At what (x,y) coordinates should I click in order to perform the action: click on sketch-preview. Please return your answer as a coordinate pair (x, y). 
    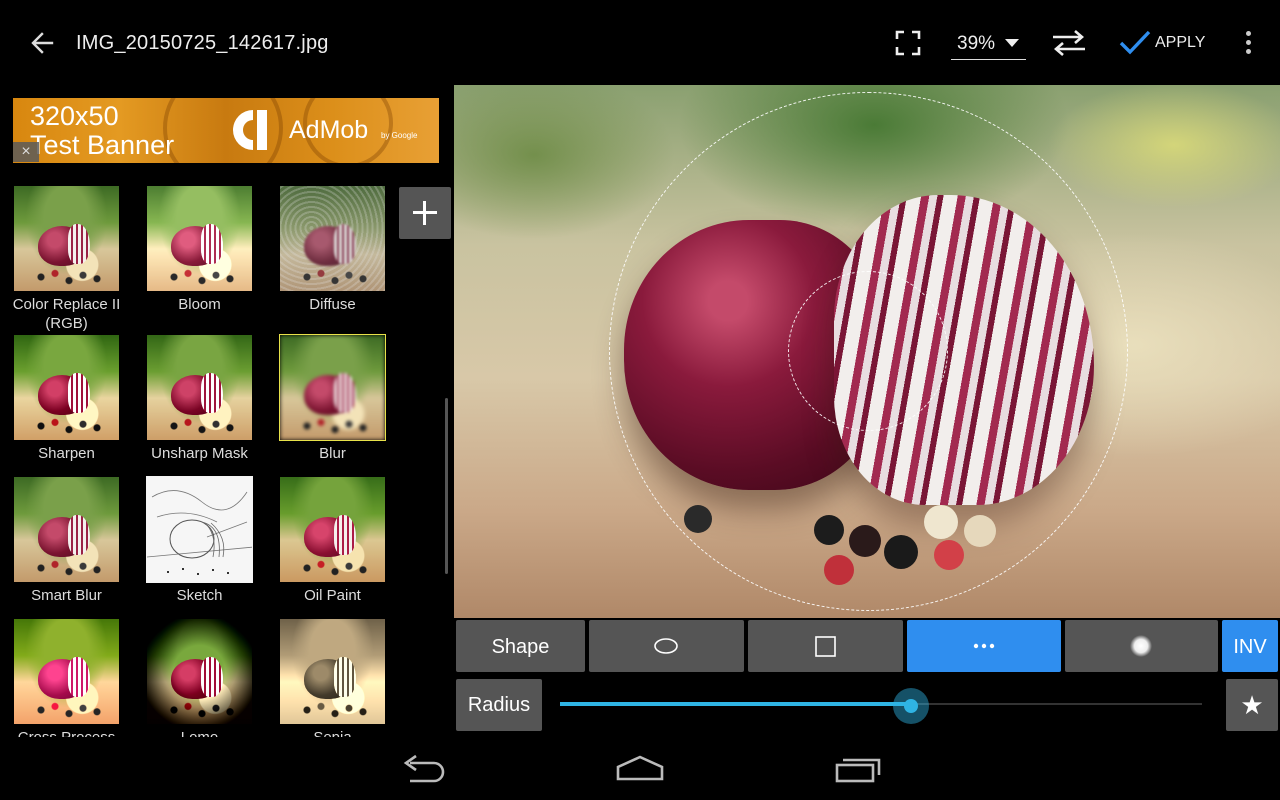
    Looking at the image, I should click on (199, 529).